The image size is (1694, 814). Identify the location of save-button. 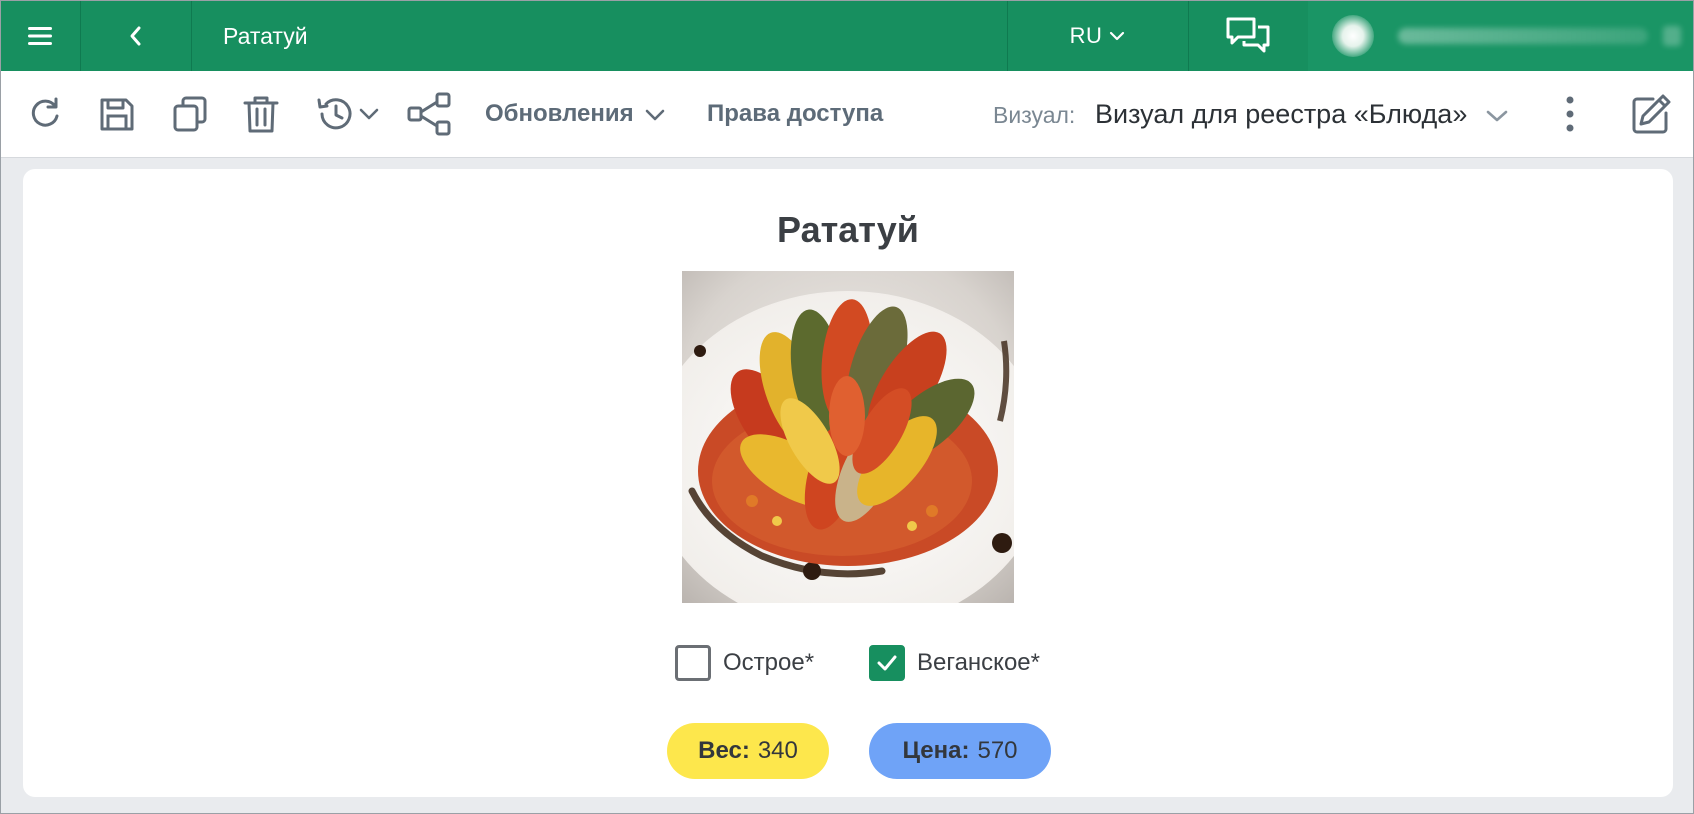
(117, 114).